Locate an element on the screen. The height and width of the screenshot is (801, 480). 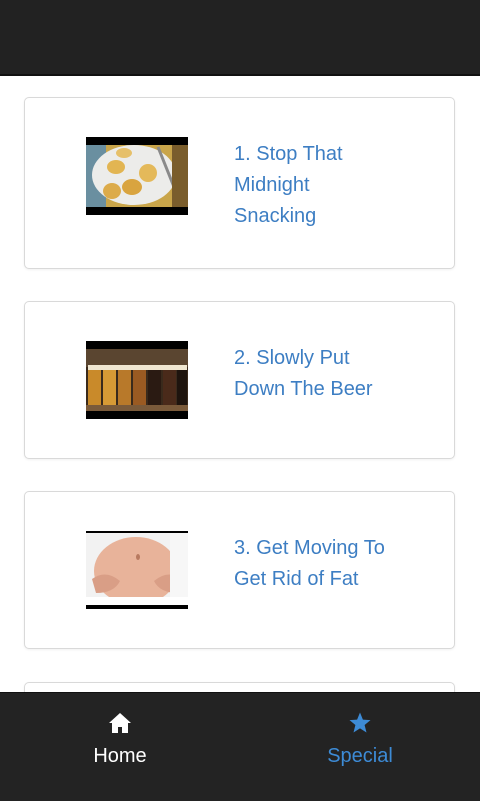
nav-home-button: Home is located at coordinates (120, 747).